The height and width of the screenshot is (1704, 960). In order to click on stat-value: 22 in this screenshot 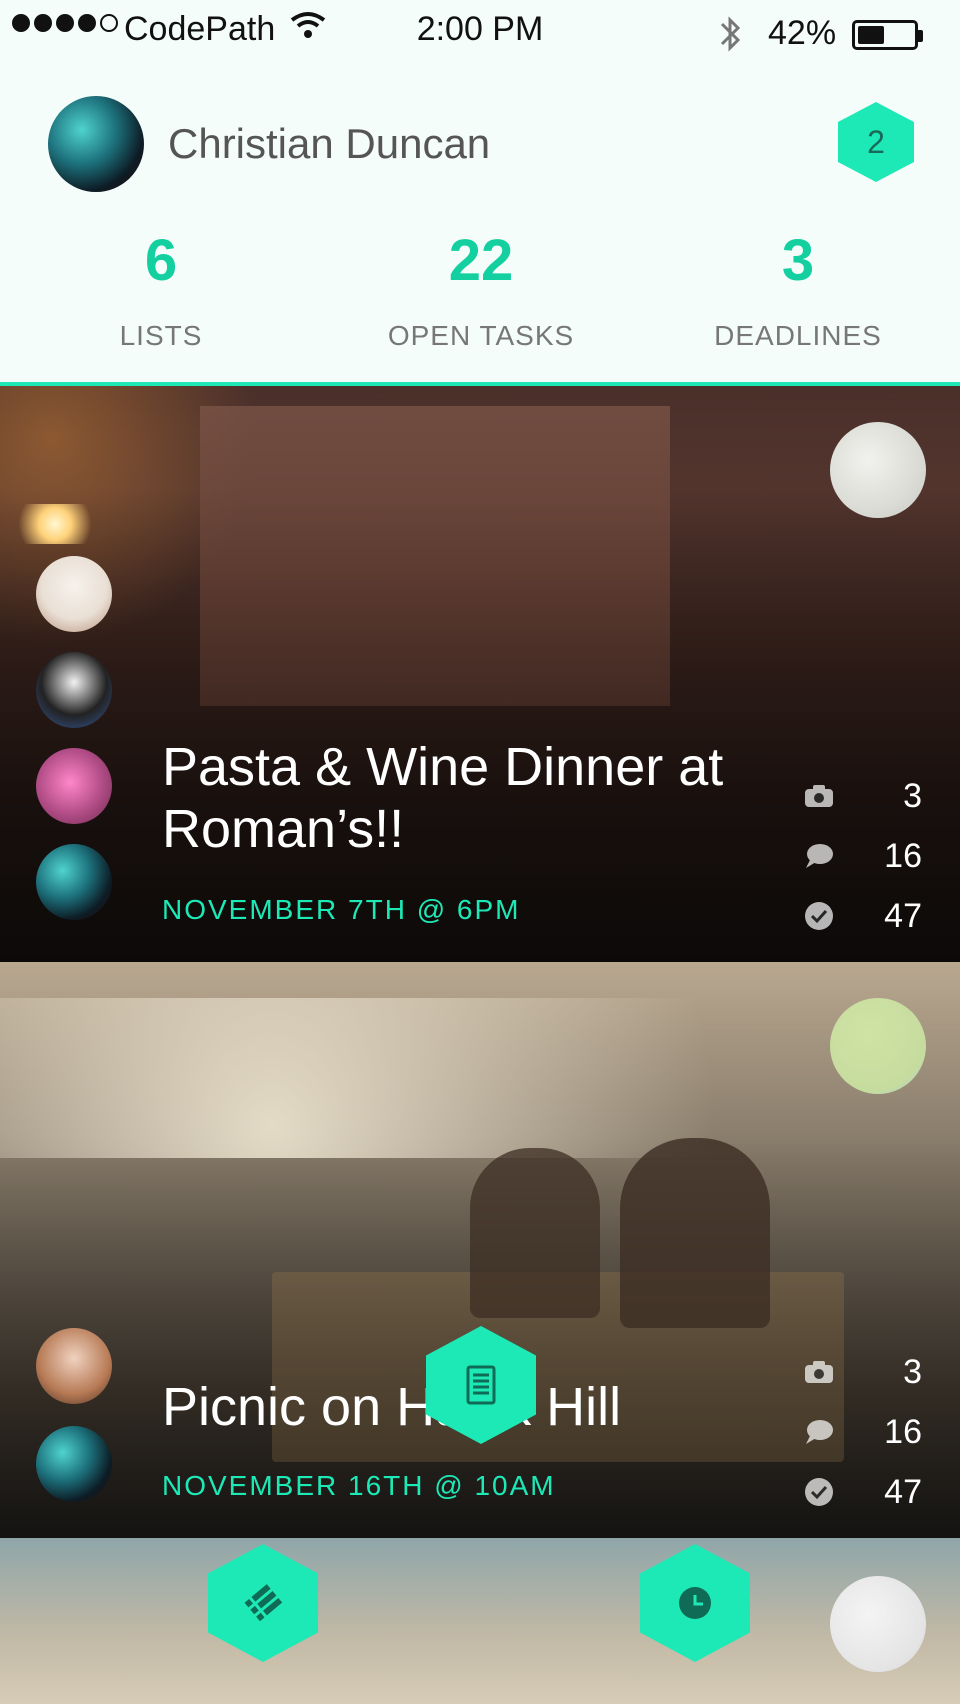, I will do `click(481, 260)`.